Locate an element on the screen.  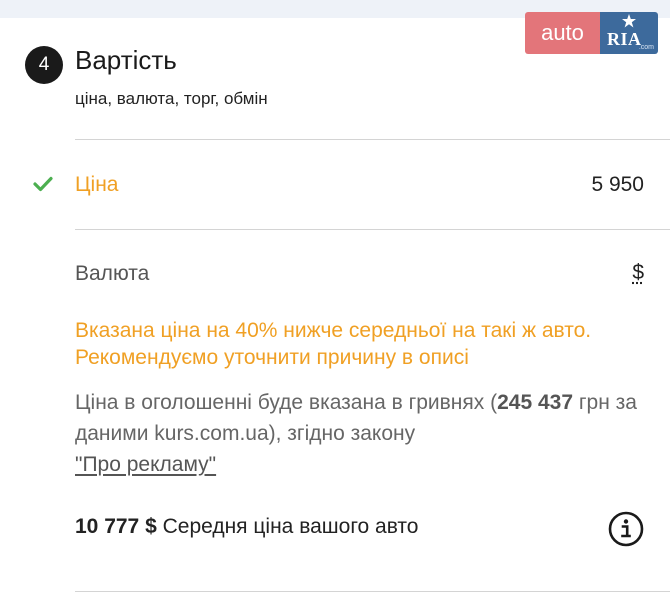
advertising-law-link: "Про рекламу" is located at coordinates (145, 464).